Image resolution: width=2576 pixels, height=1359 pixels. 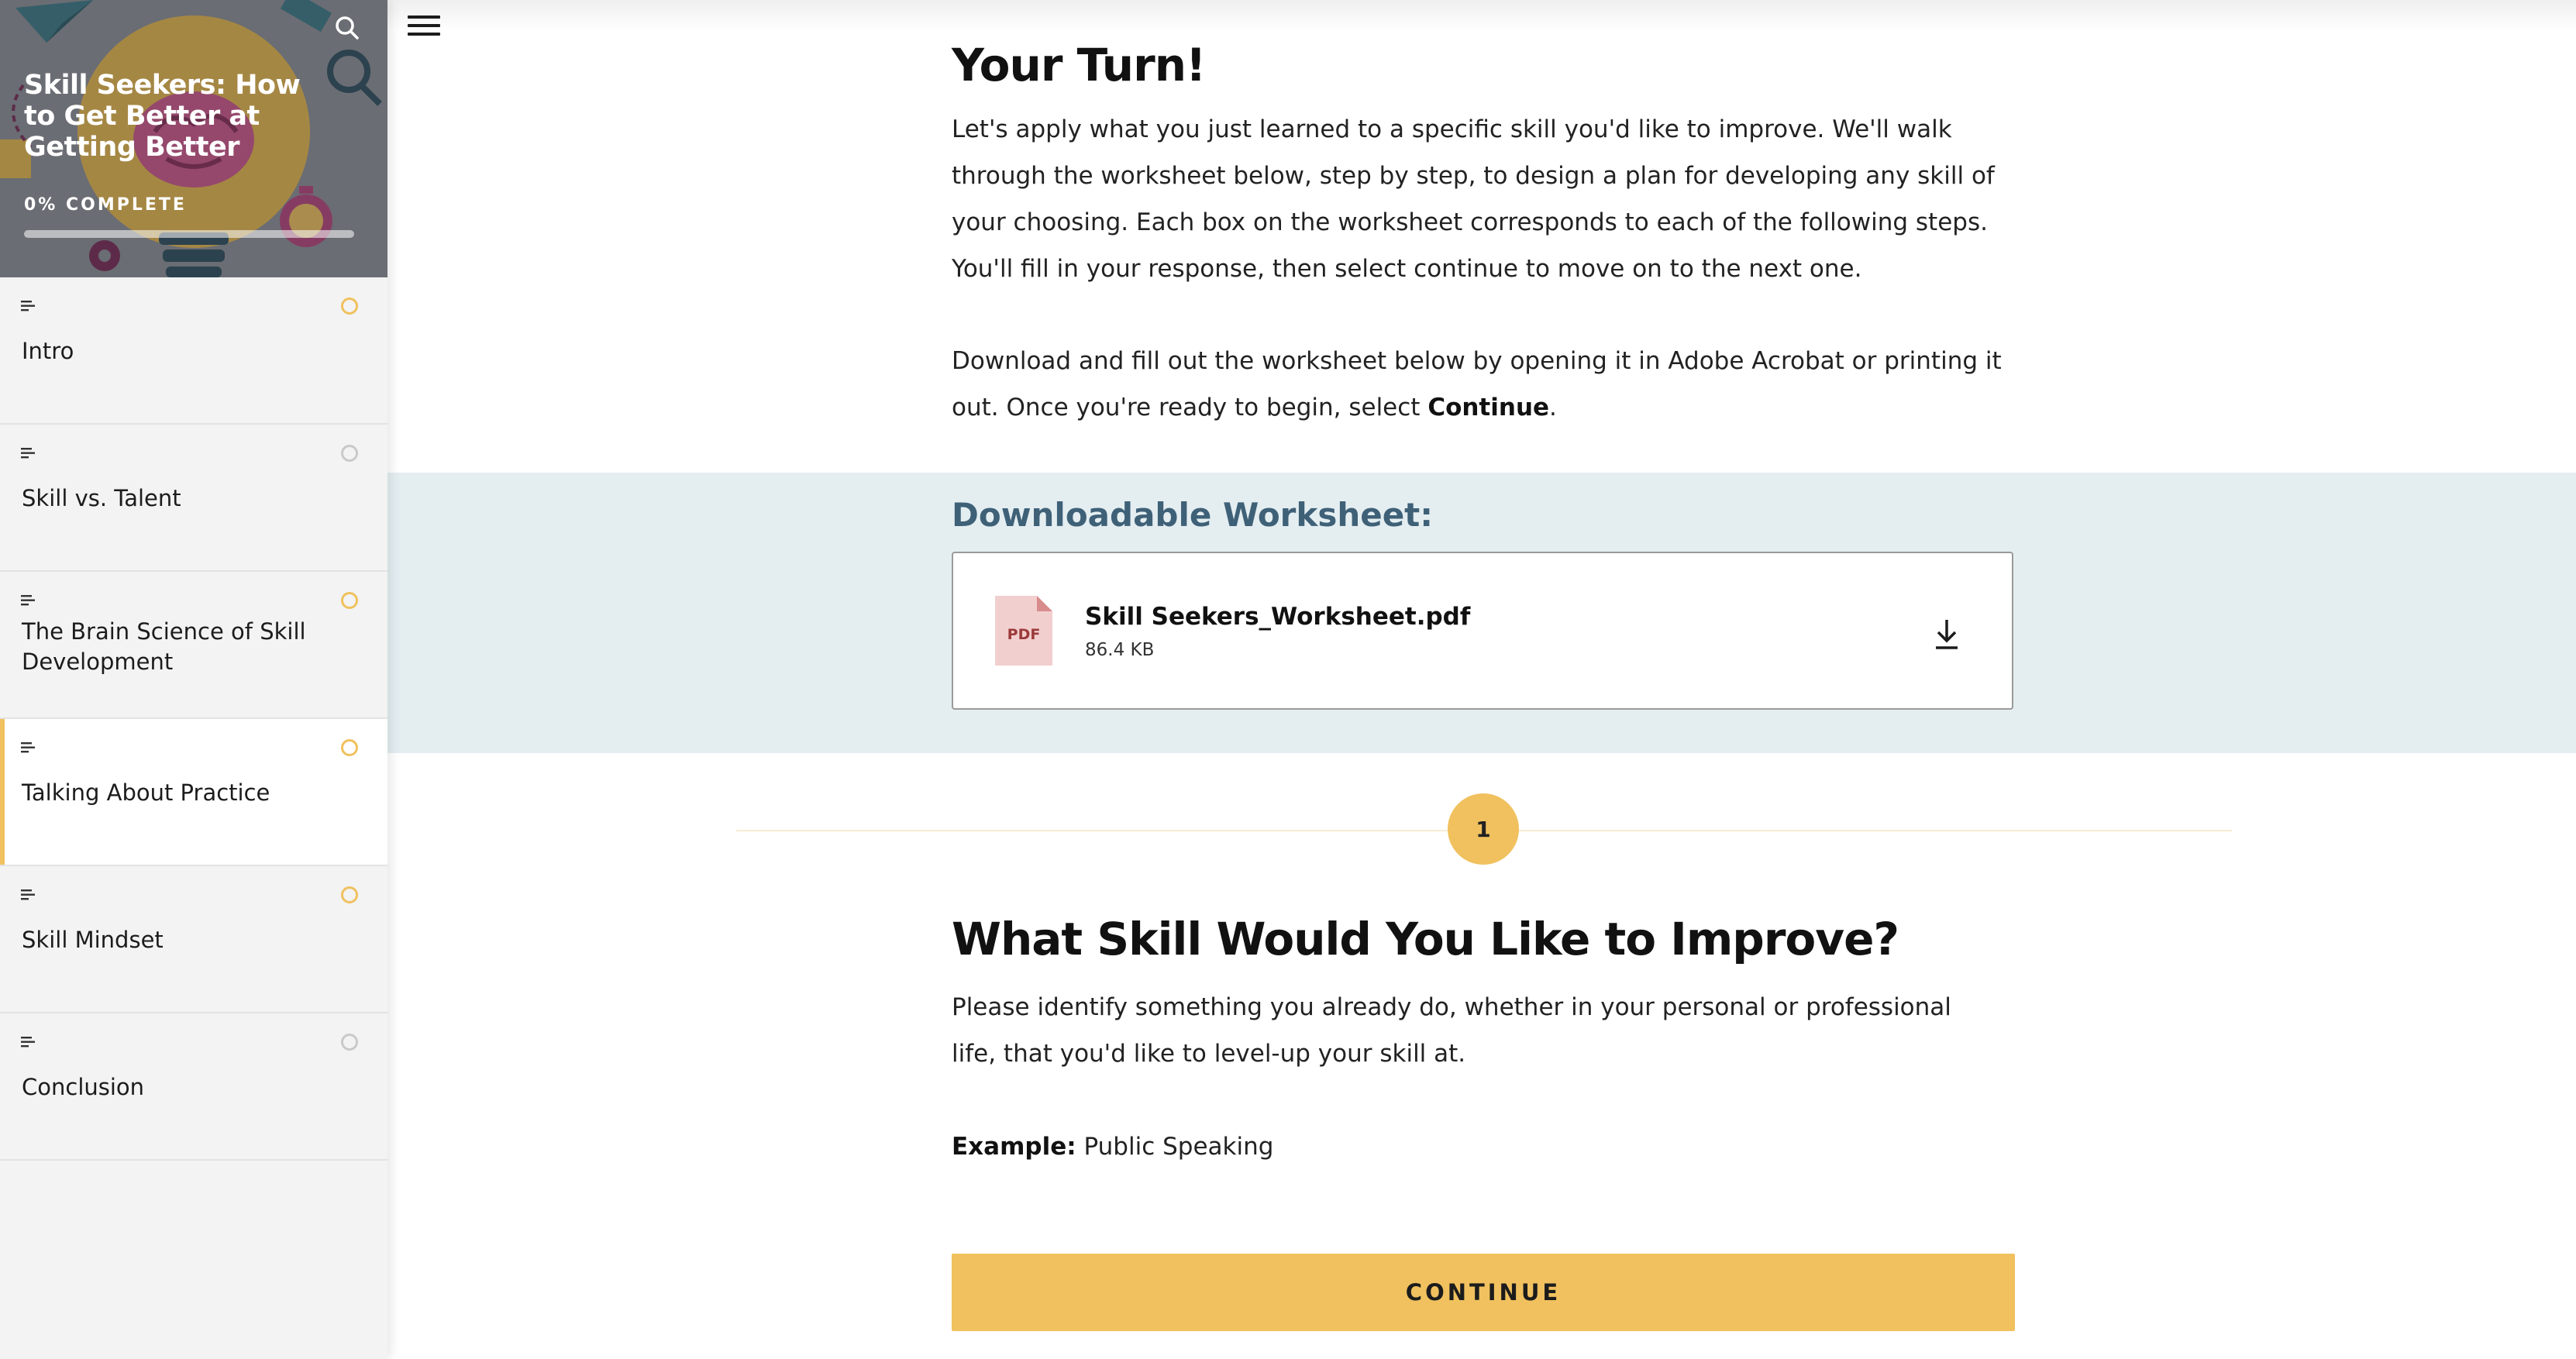 I want to click on download-icon, so click(x=1947, y=634).